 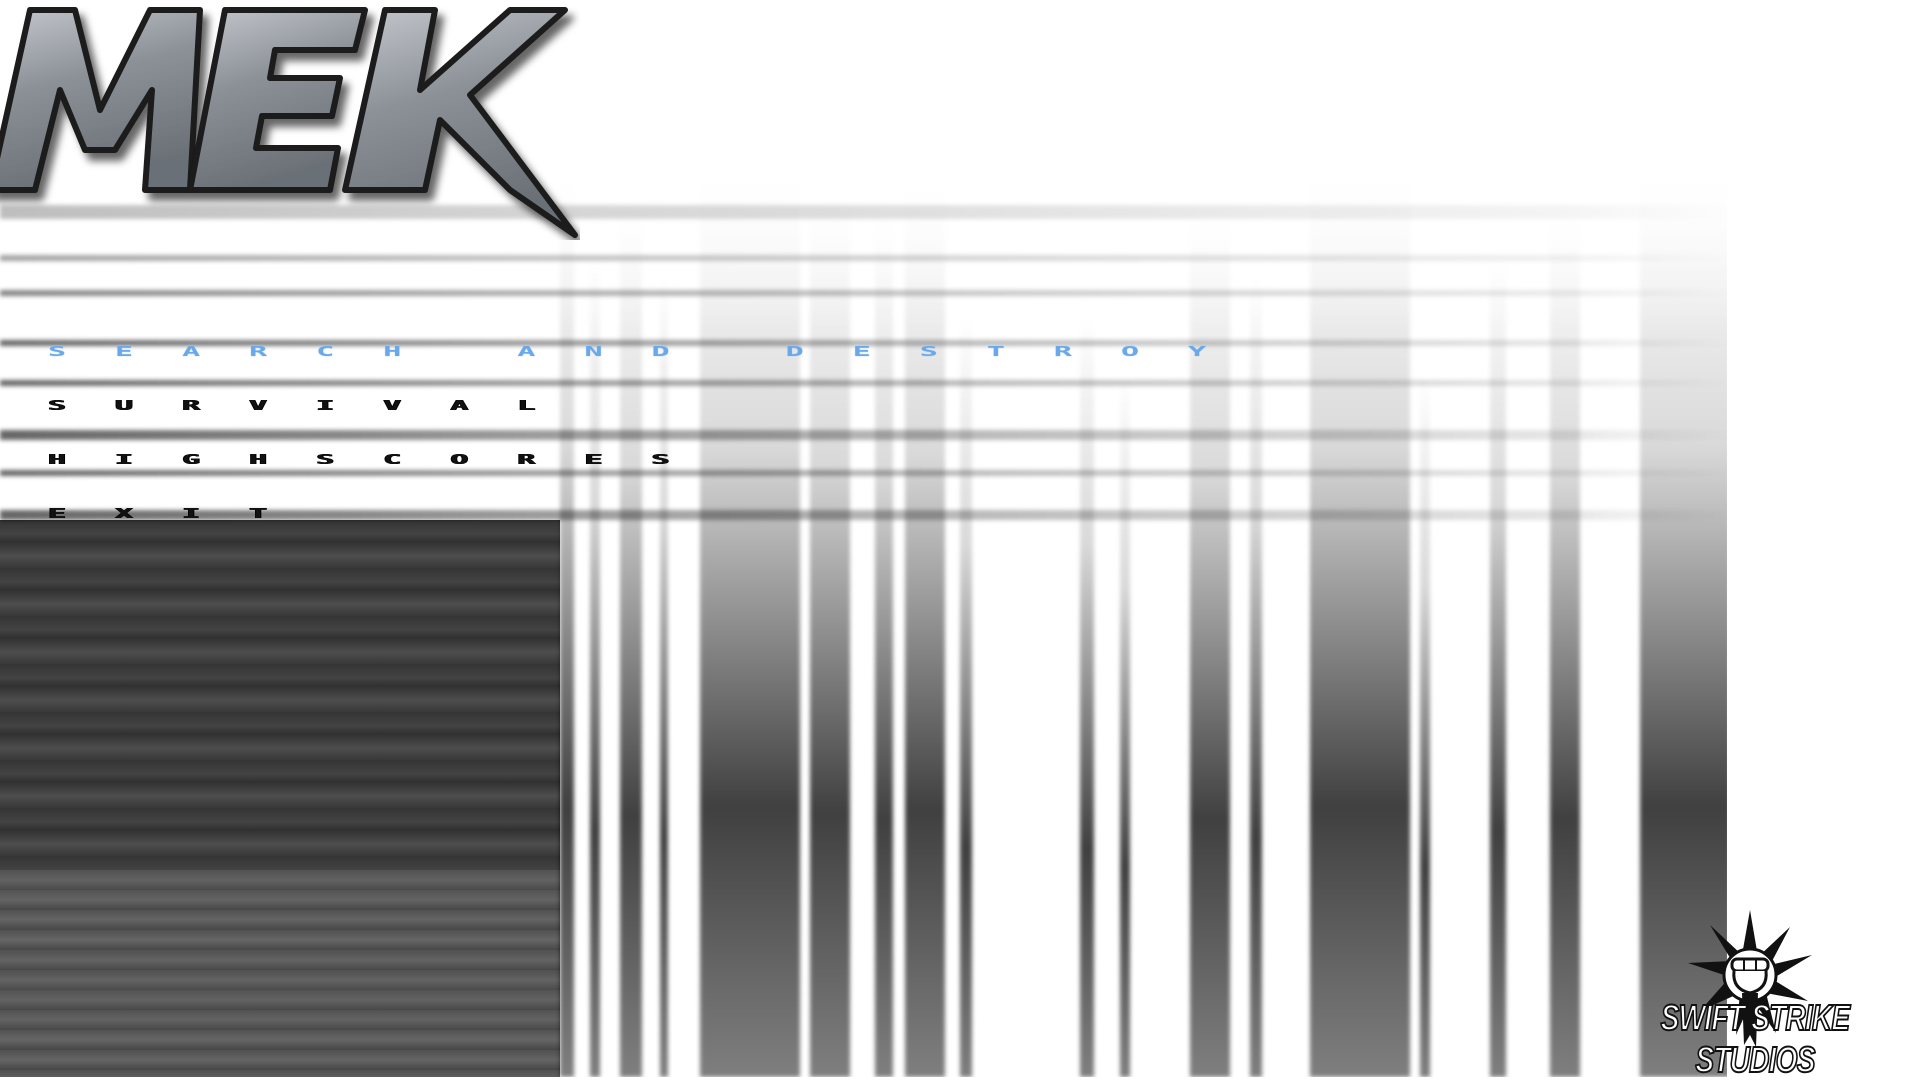 I want to click on game-logo-graphic, so click(x=289, y=122).